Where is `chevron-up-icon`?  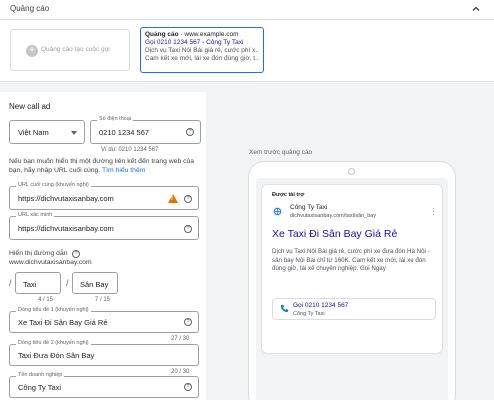
chevron-up-icon is located at coordinates (476, 9).